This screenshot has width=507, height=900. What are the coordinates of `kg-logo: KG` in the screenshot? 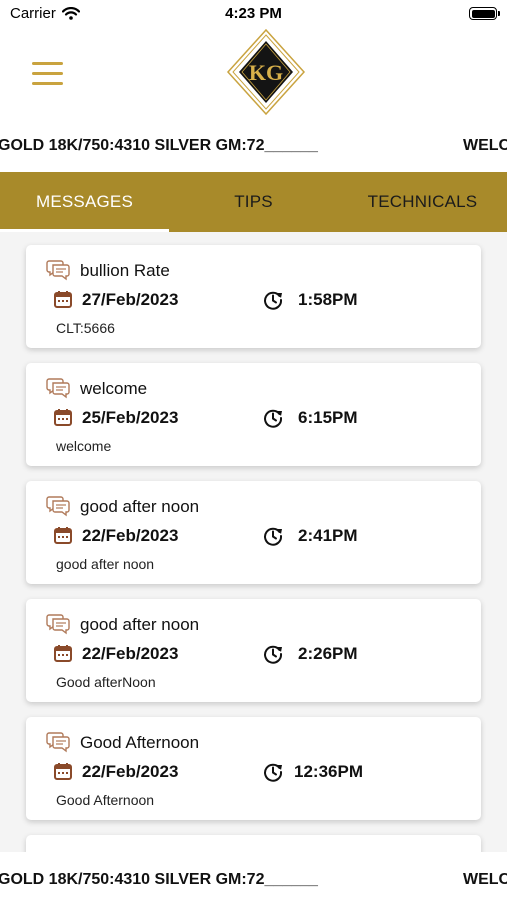 It's located at (266, 72).